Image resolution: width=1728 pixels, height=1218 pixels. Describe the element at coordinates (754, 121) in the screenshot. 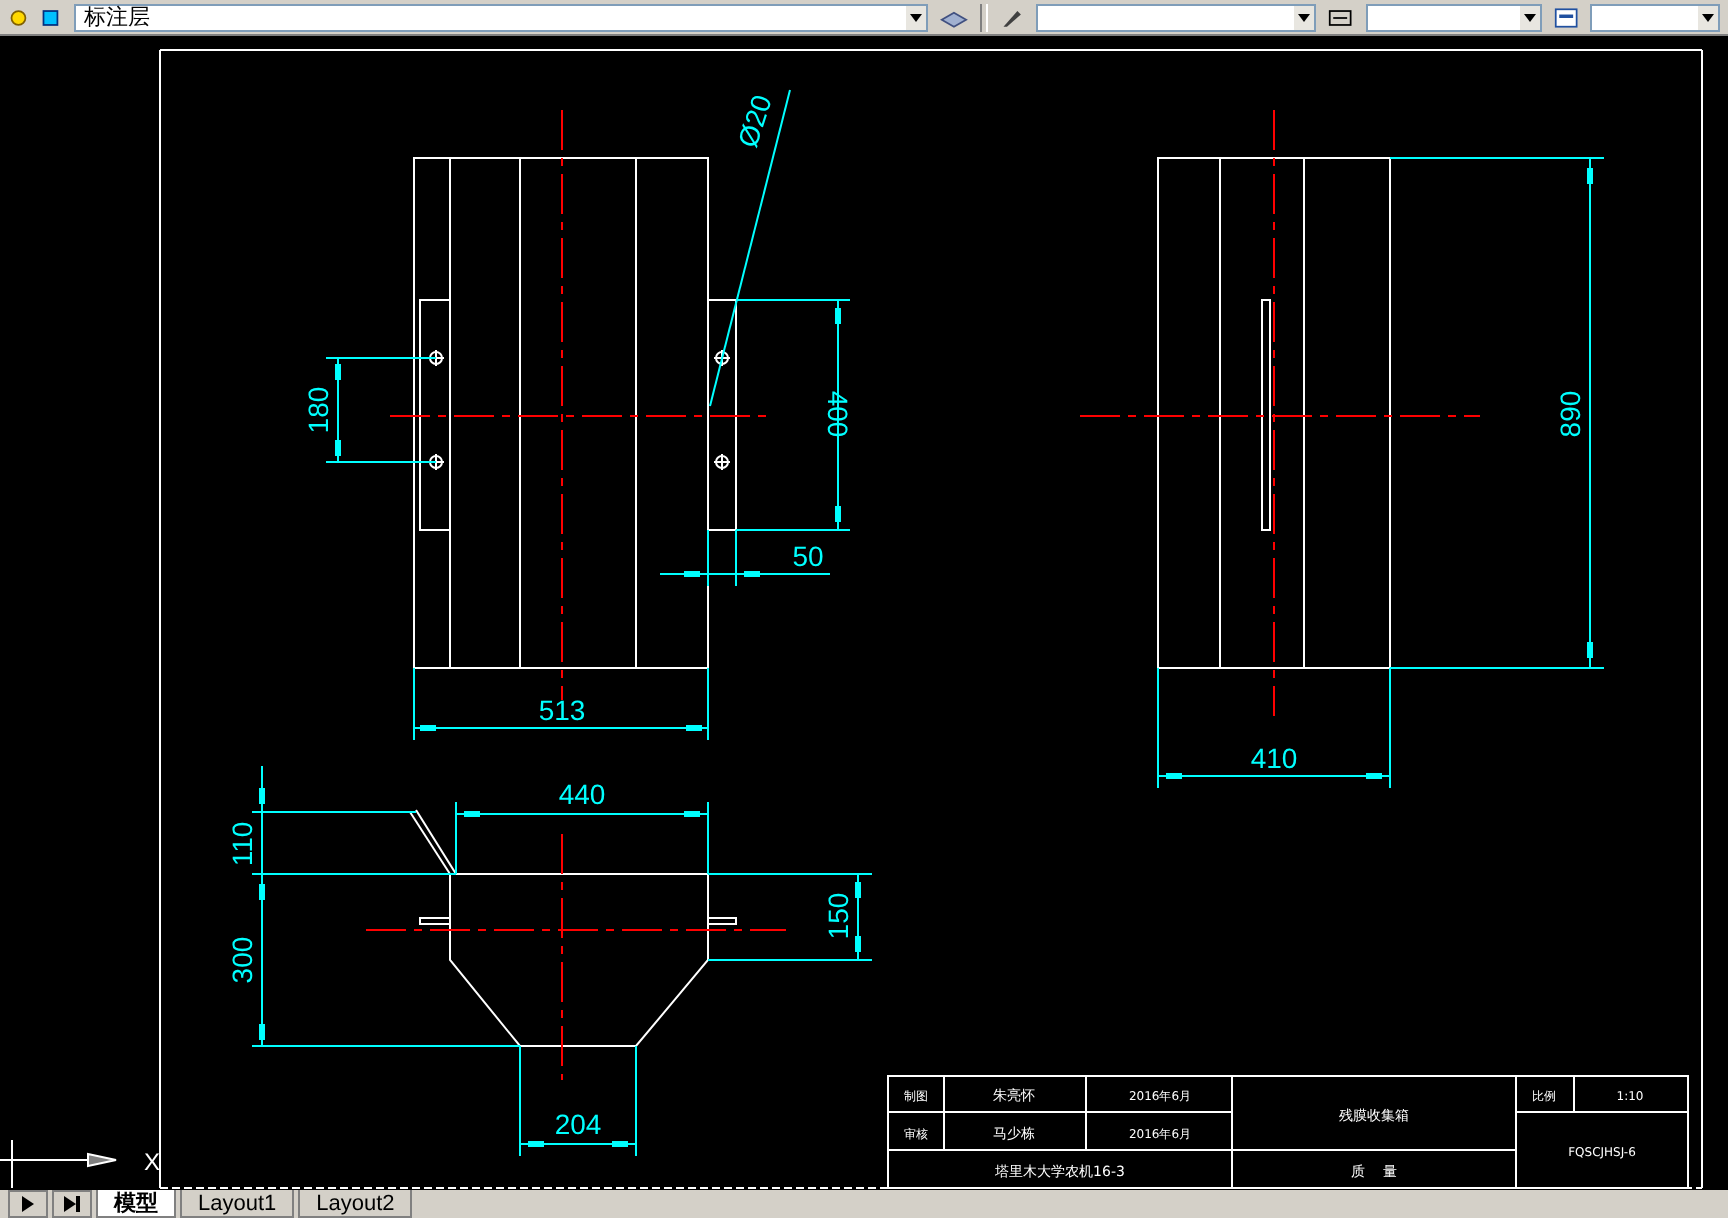

I see `dimension-text: Ø20` at that location.